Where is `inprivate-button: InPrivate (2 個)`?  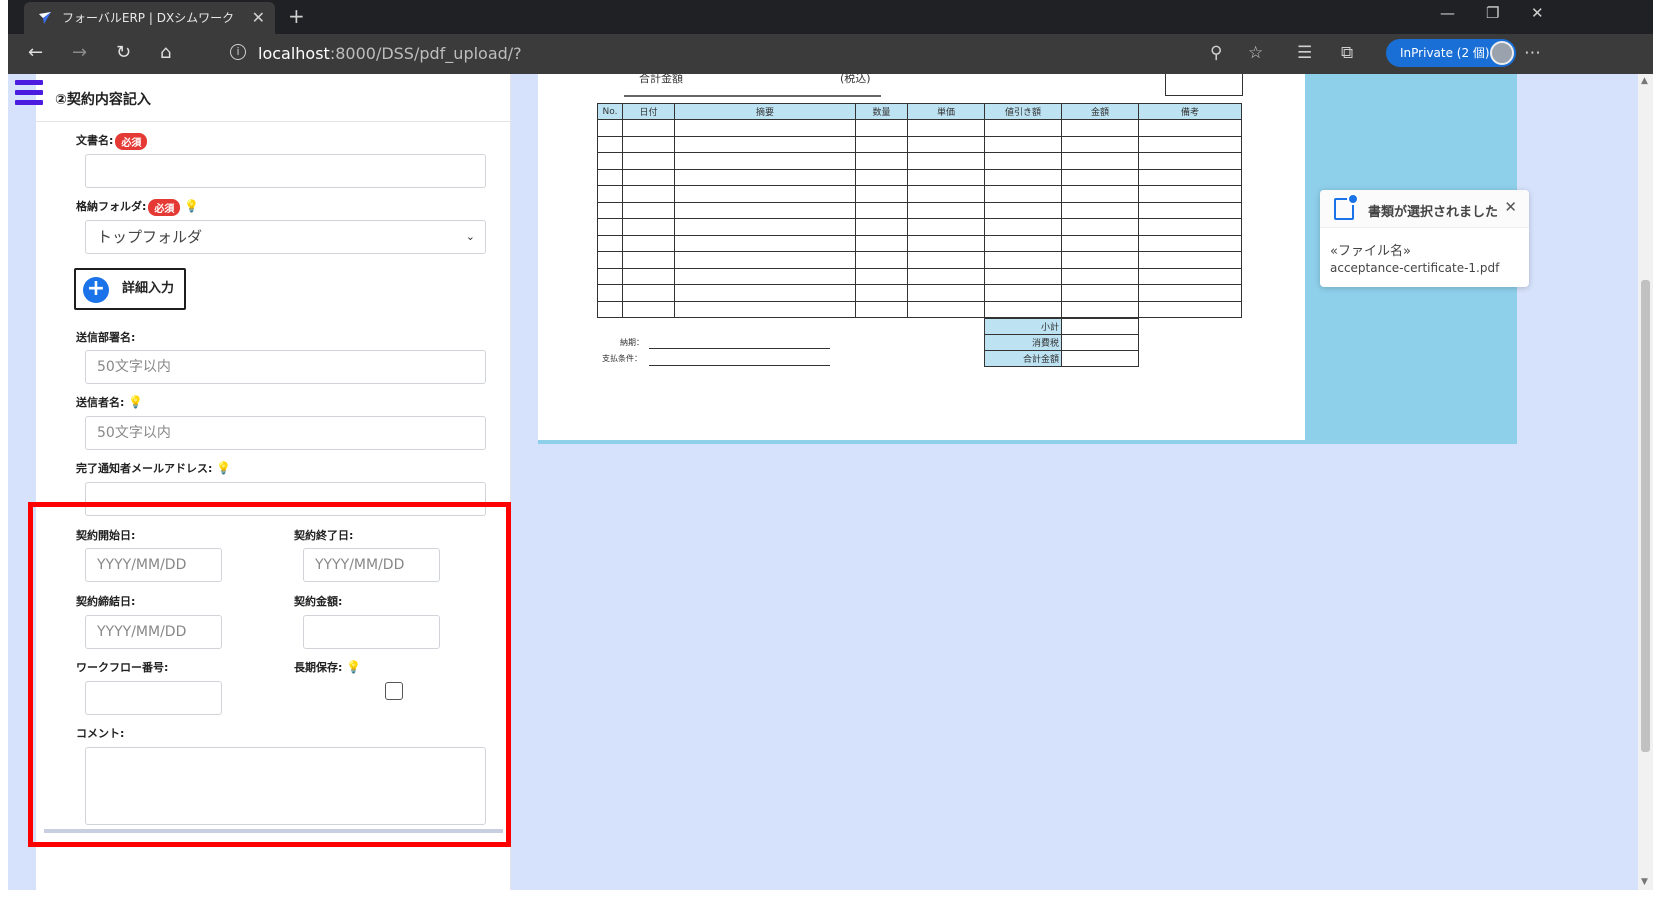 inprivate-button: InPrivate (2 個) is located at coordinates (1451, 53).